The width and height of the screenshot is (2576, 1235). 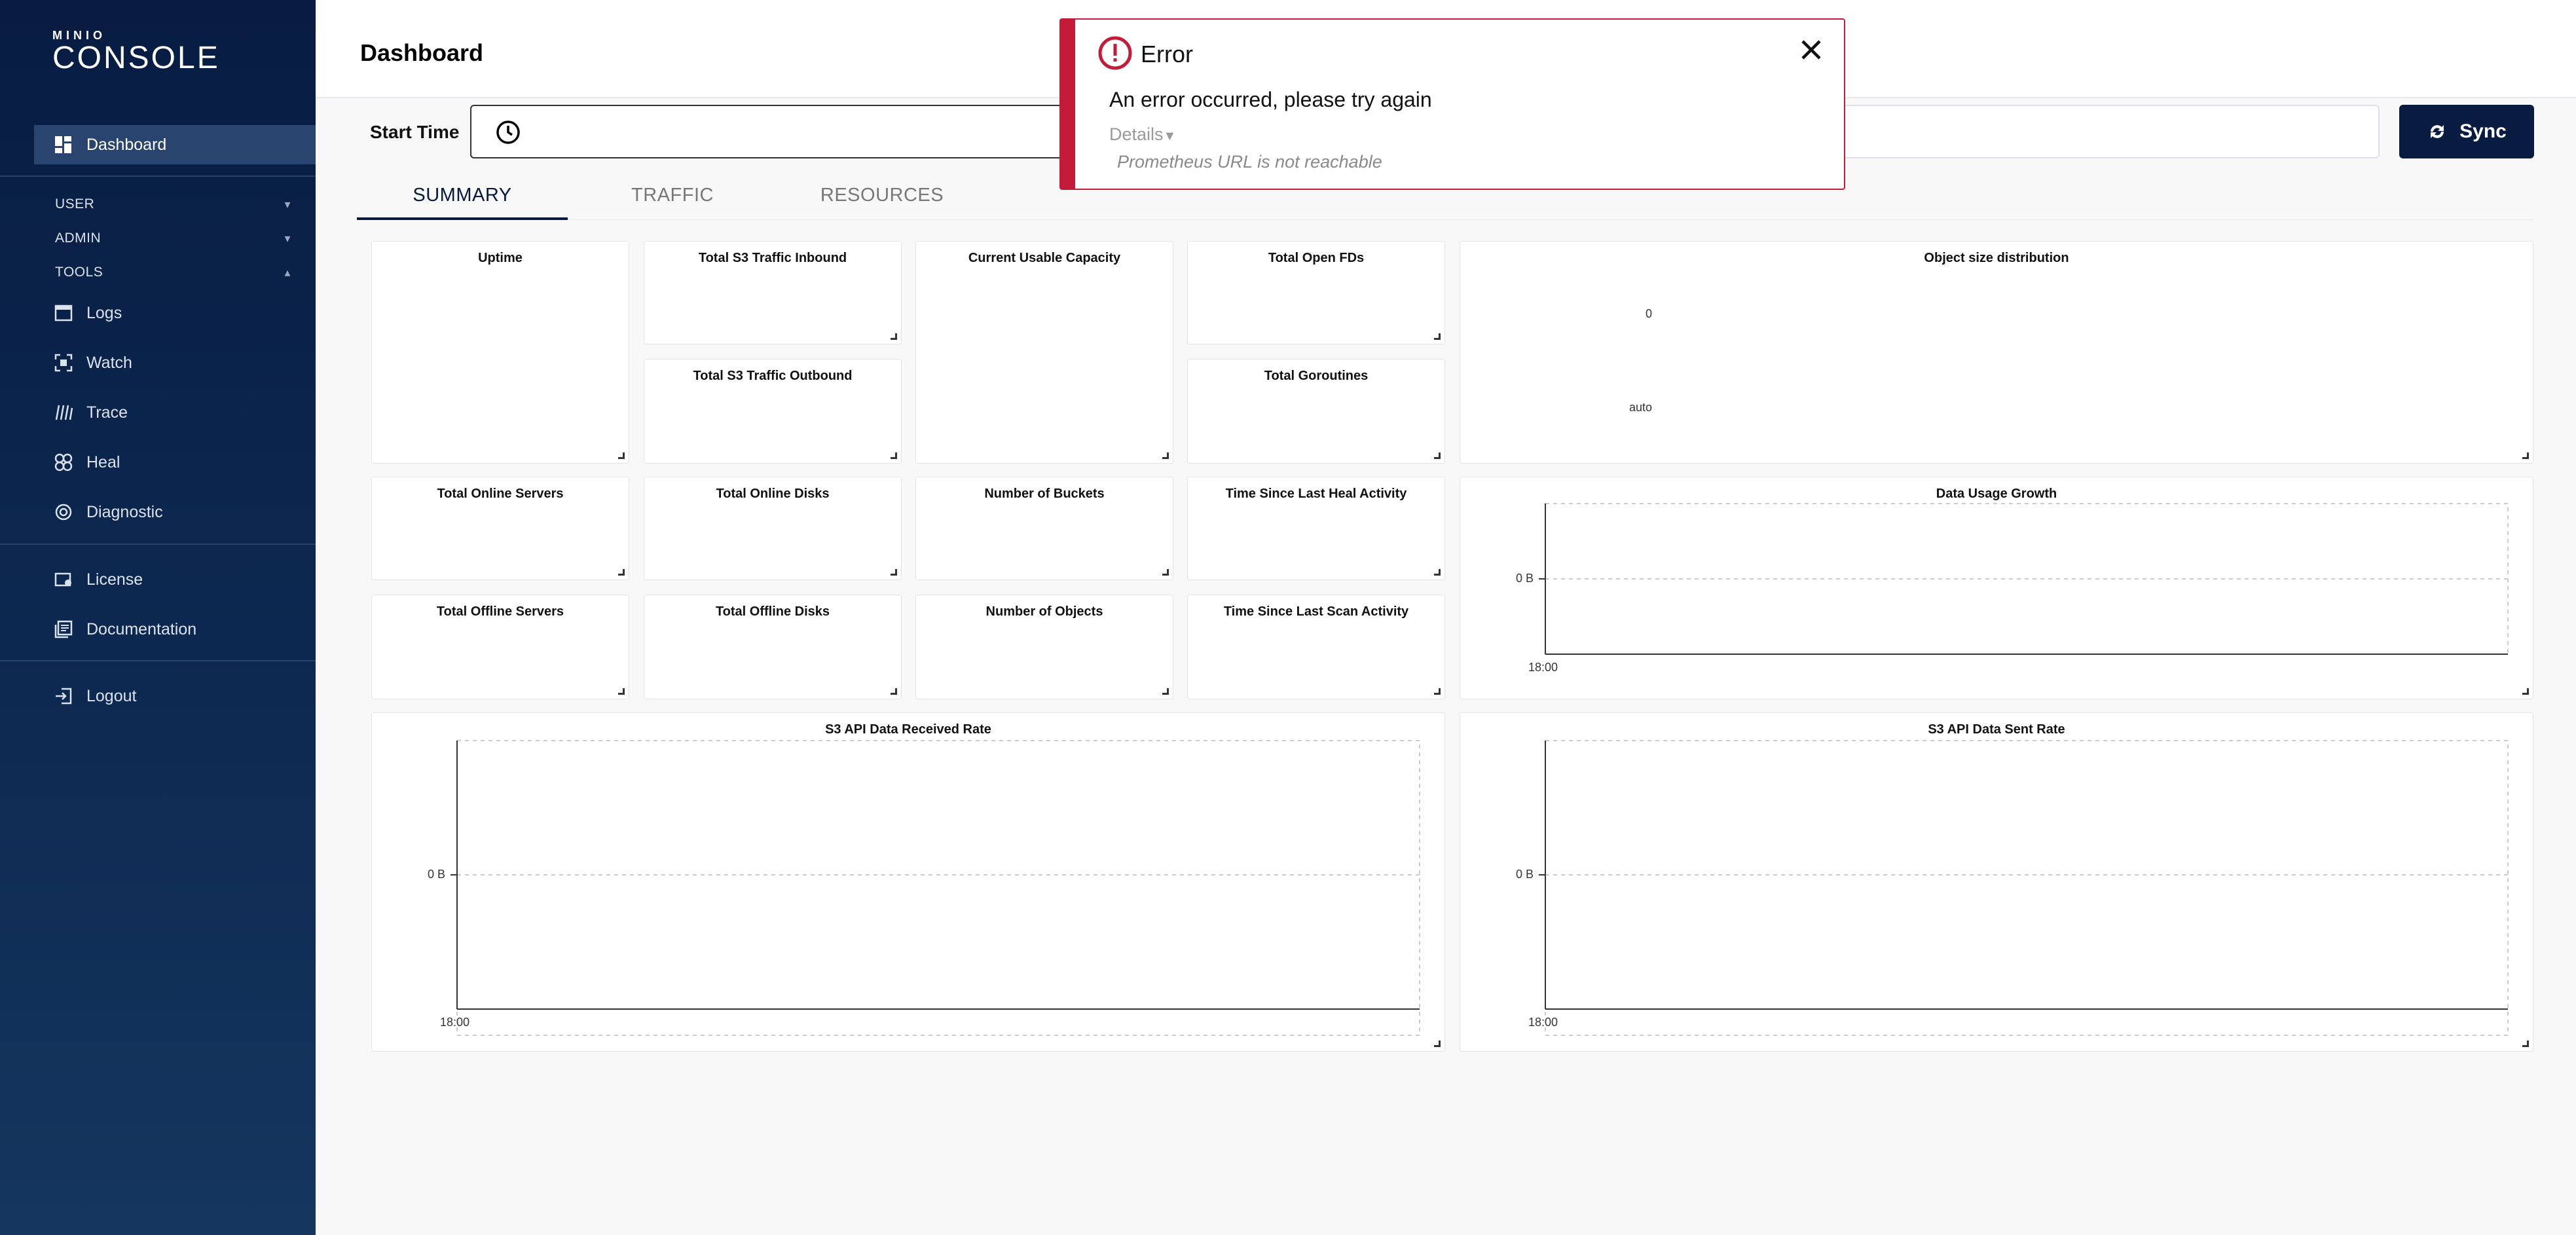 I want to click on page-title: Dashboard, so click(x=422, y=53).